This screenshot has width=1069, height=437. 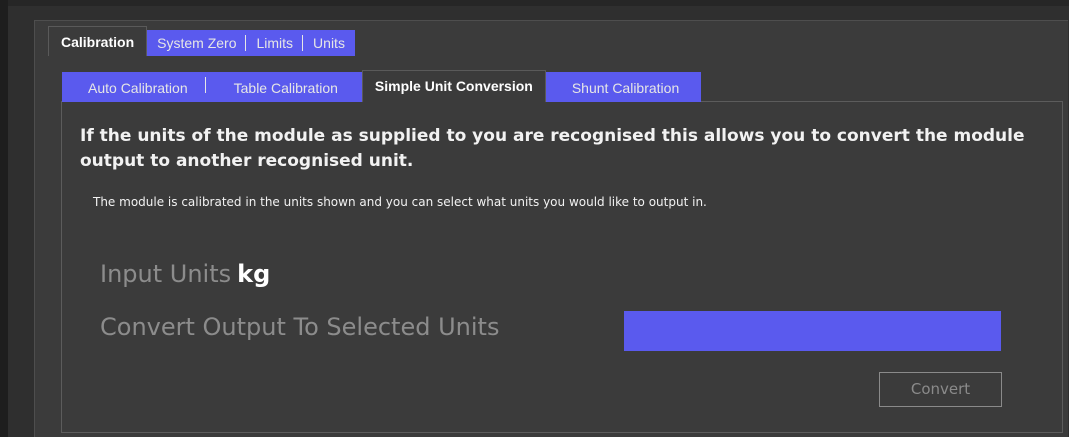 I want to click on tab-calibration: Calibration, so click(x=98, y=41).